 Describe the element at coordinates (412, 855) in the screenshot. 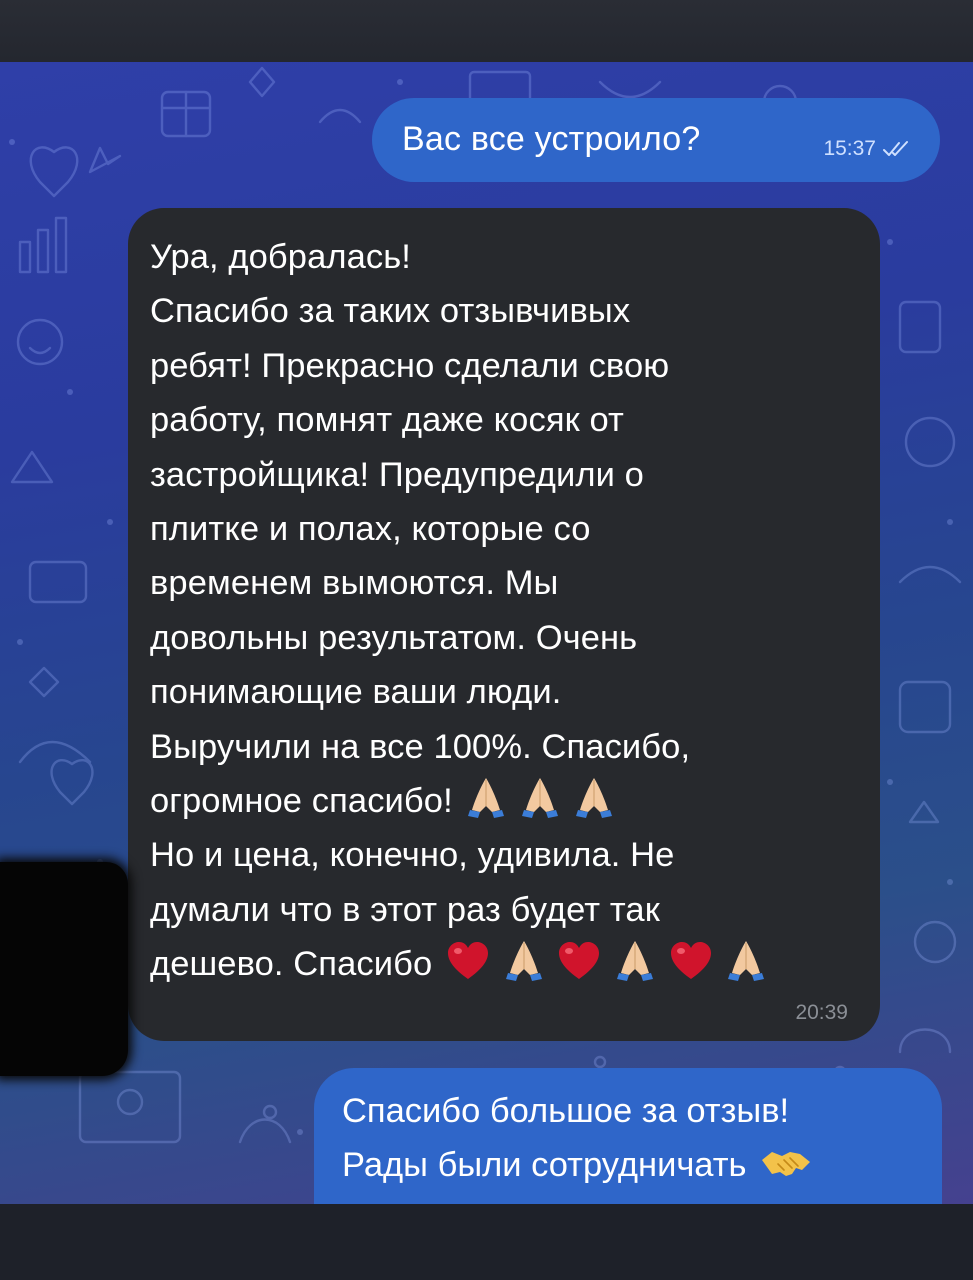

I see `message-line: Но и цена, конечно, удивила. Не` at that location.